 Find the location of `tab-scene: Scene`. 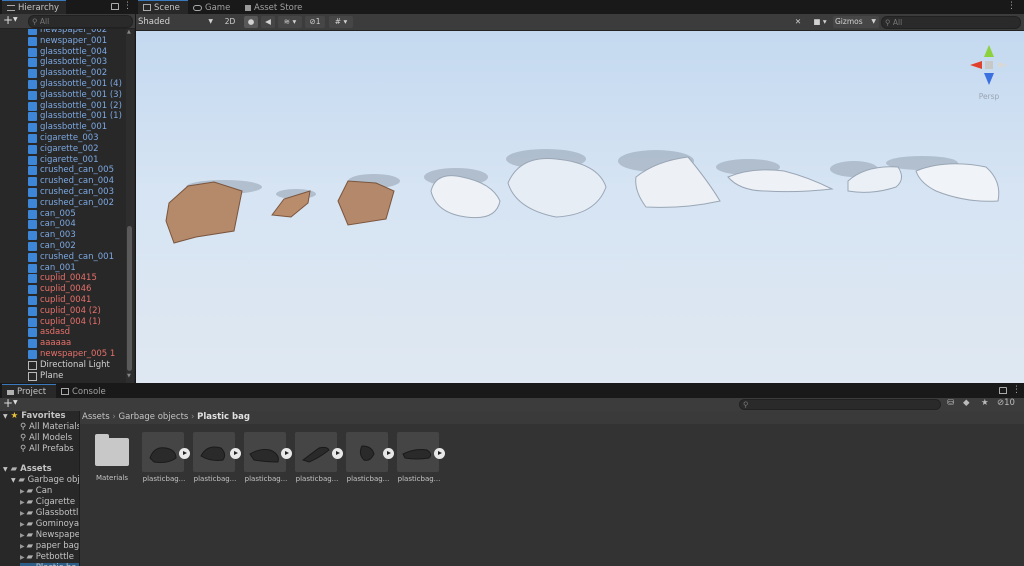

tab-scene: Scene is located at coordinates (164, 7).